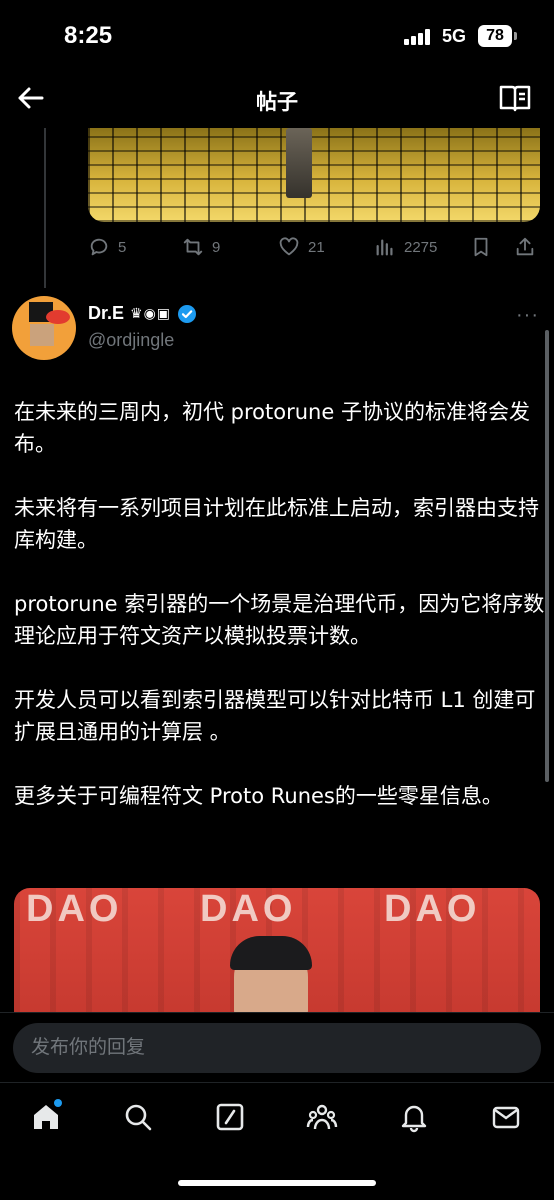 This screenshot has height=1200, width=554. What do you see at coordinates (271, 953) in the screenshot?
I see `person-beanie` at bounding box center [271, 953].